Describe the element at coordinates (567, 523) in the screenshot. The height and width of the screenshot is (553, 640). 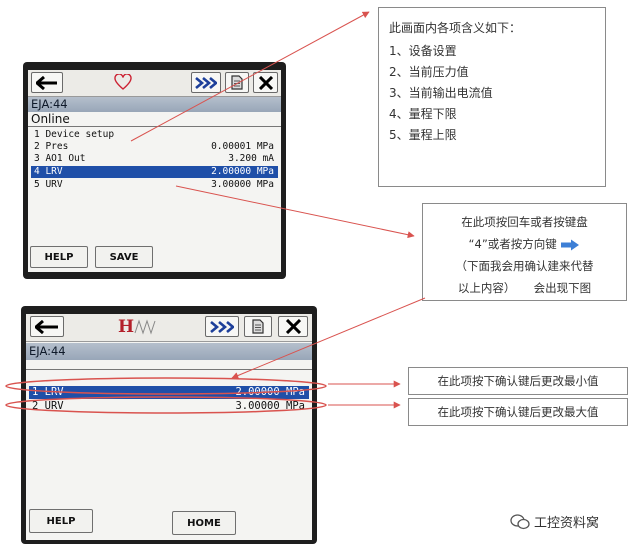
I see `watermark-text: 工控资料窝` at that location.